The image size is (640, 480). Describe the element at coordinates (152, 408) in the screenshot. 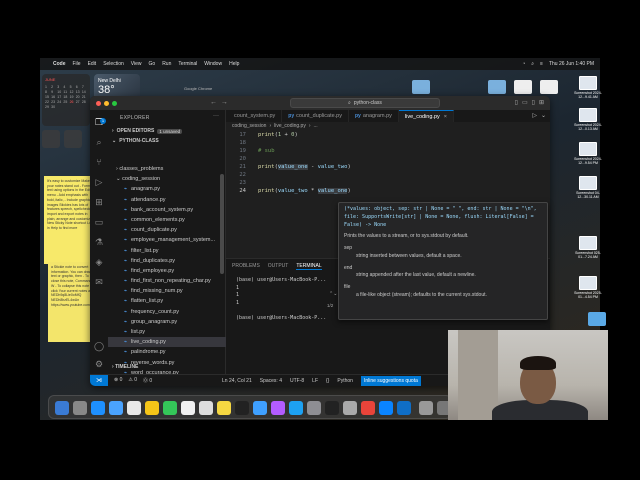

I see `photos-icon` at that location.